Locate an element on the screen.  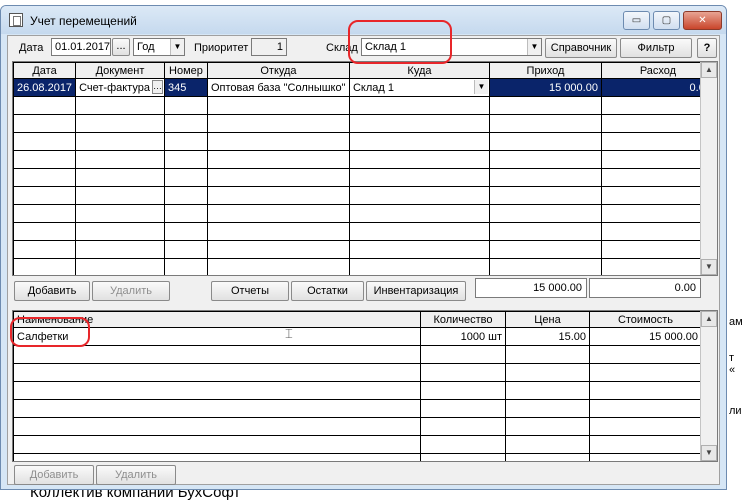
close-icon: ✕ is located at coordinates (702, 20).